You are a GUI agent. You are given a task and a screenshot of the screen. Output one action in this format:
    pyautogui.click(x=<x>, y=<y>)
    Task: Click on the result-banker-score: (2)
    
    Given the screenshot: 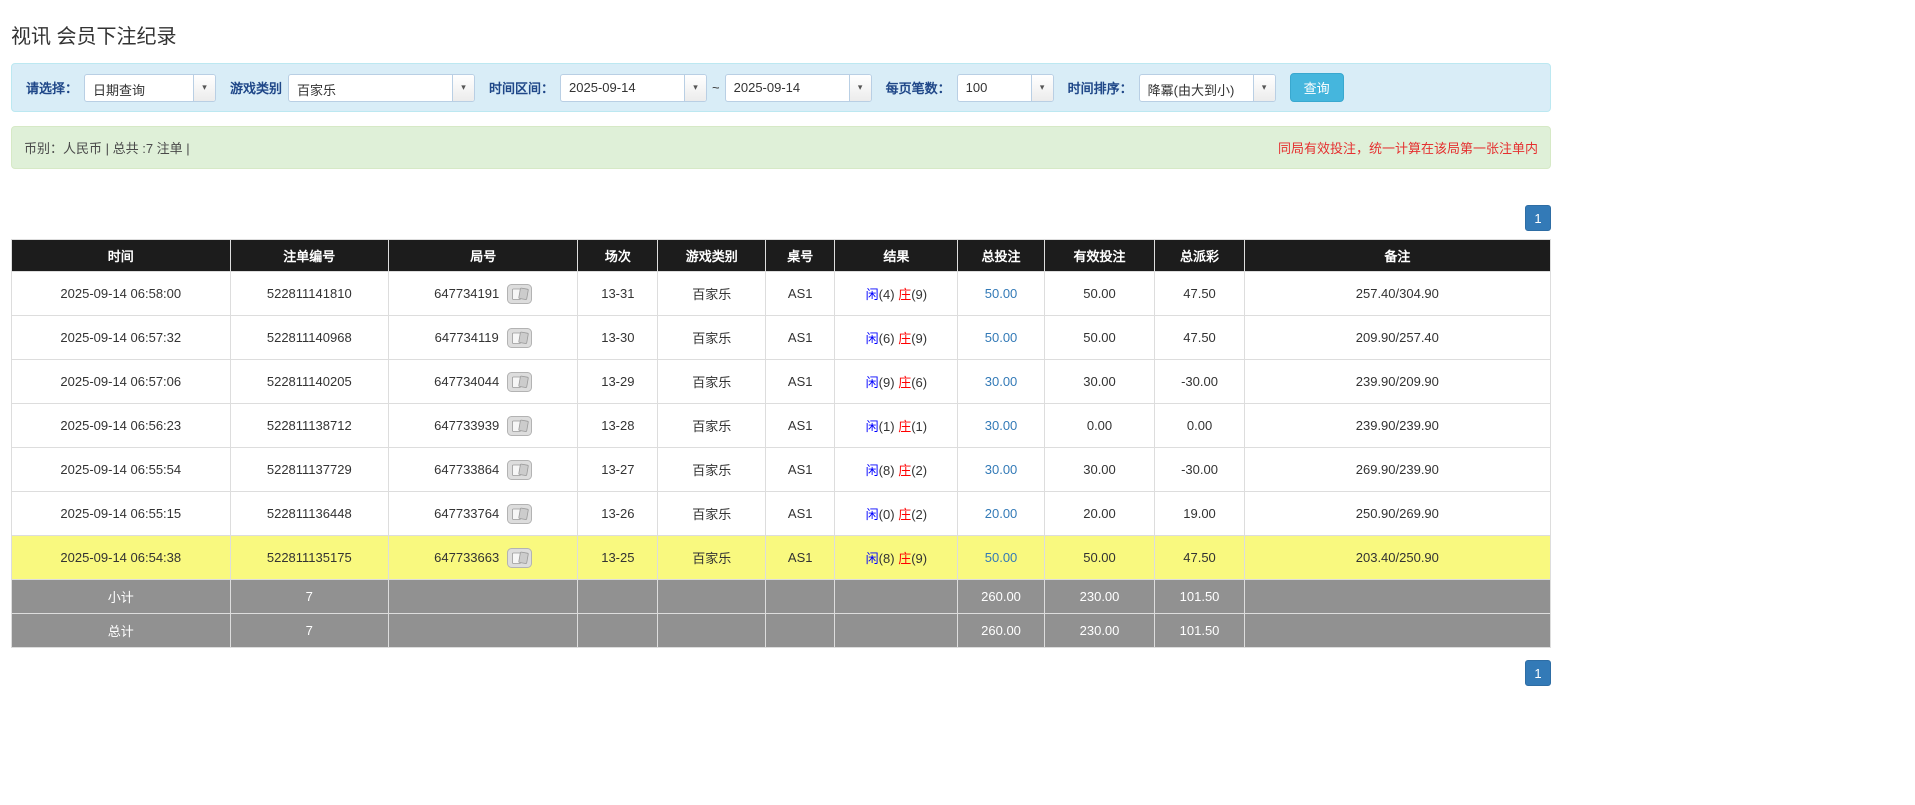 What is the action you would take?
    pyautogui.click(x=919, y=470)
    